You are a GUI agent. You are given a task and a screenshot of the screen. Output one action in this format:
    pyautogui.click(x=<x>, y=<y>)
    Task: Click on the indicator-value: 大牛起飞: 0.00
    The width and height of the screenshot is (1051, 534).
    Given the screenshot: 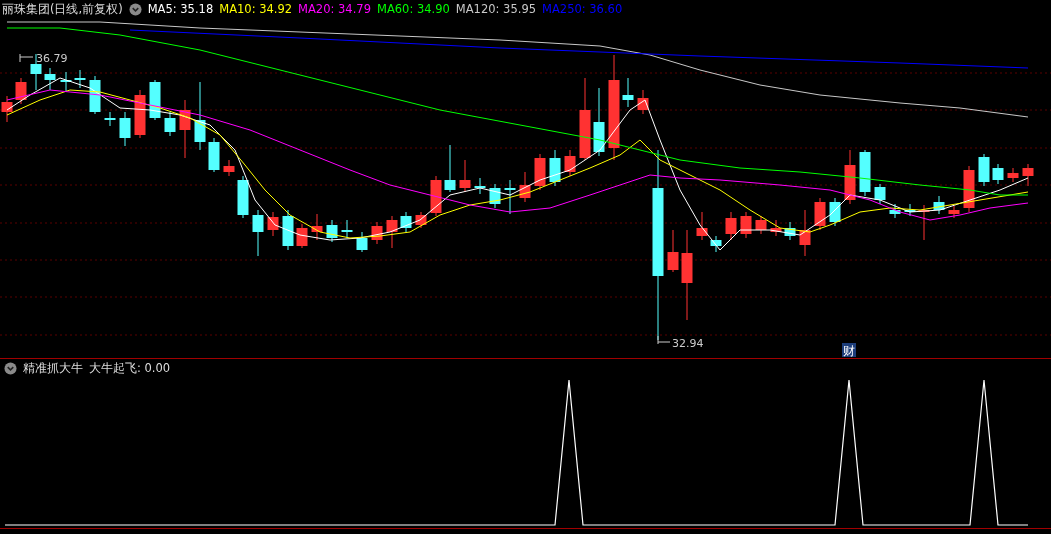 What is the action you would take?
    pyautogui.click(x=130, y=368)
    